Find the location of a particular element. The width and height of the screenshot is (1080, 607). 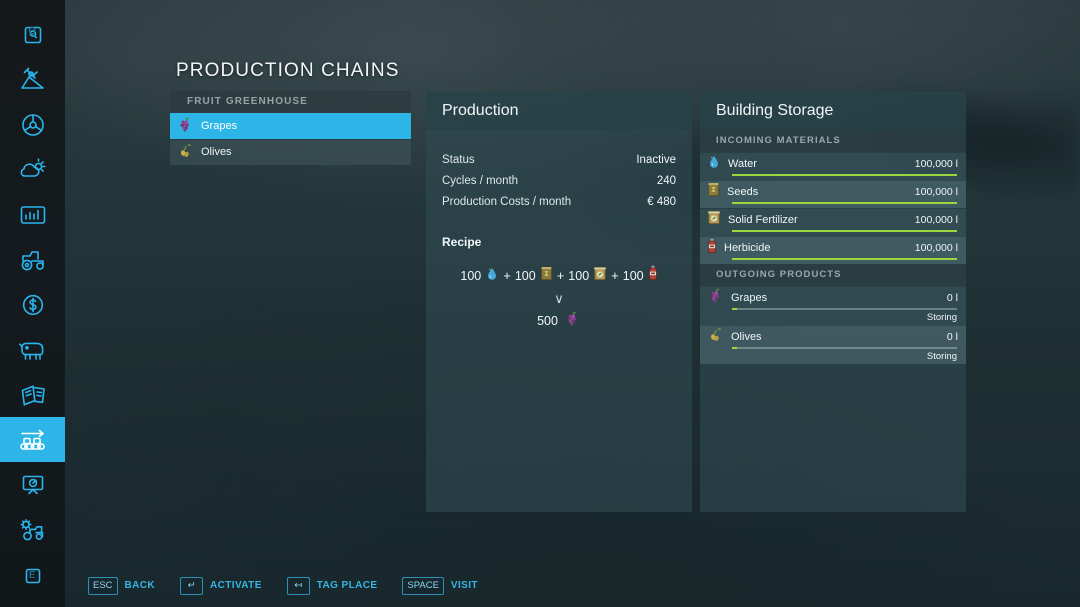

sidebar-item-finances is located at coordinates (32, 304).